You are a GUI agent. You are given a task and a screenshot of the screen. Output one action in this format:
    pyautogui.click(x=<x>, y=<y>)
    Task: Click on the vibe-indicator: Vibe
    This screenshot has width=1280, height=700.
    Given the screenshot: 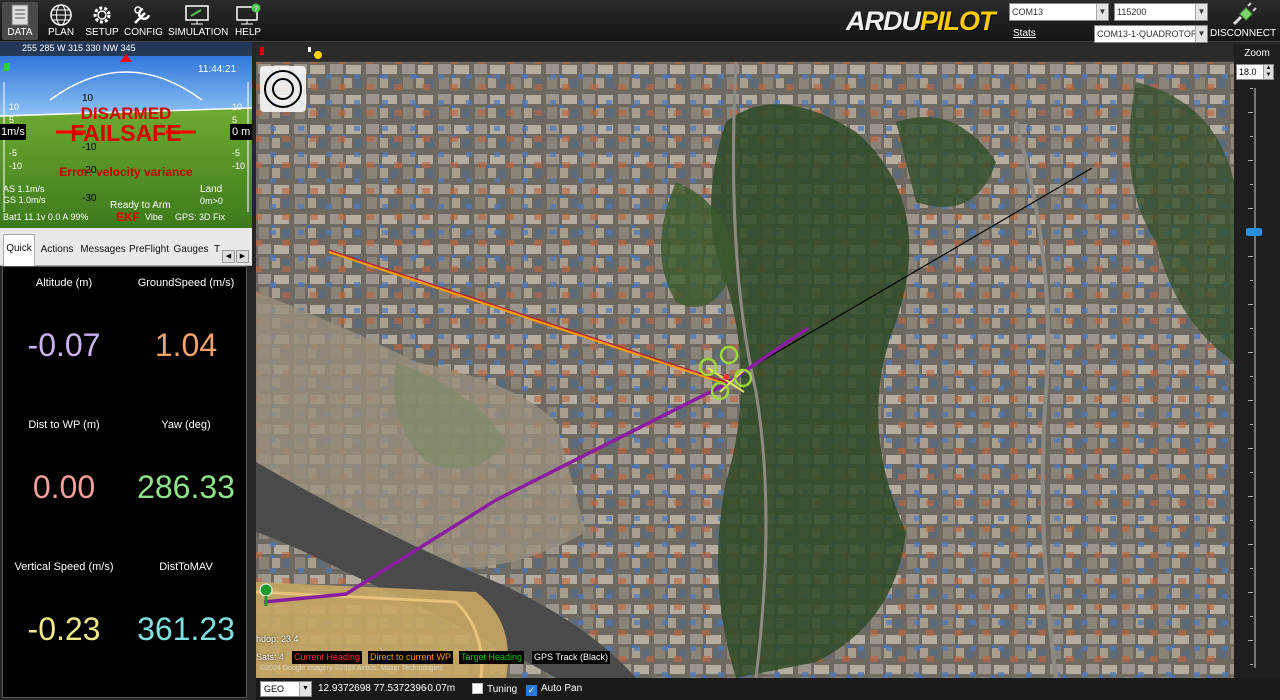 What is the action you would take?
    pyautogui.click(x=154, y=217)
    